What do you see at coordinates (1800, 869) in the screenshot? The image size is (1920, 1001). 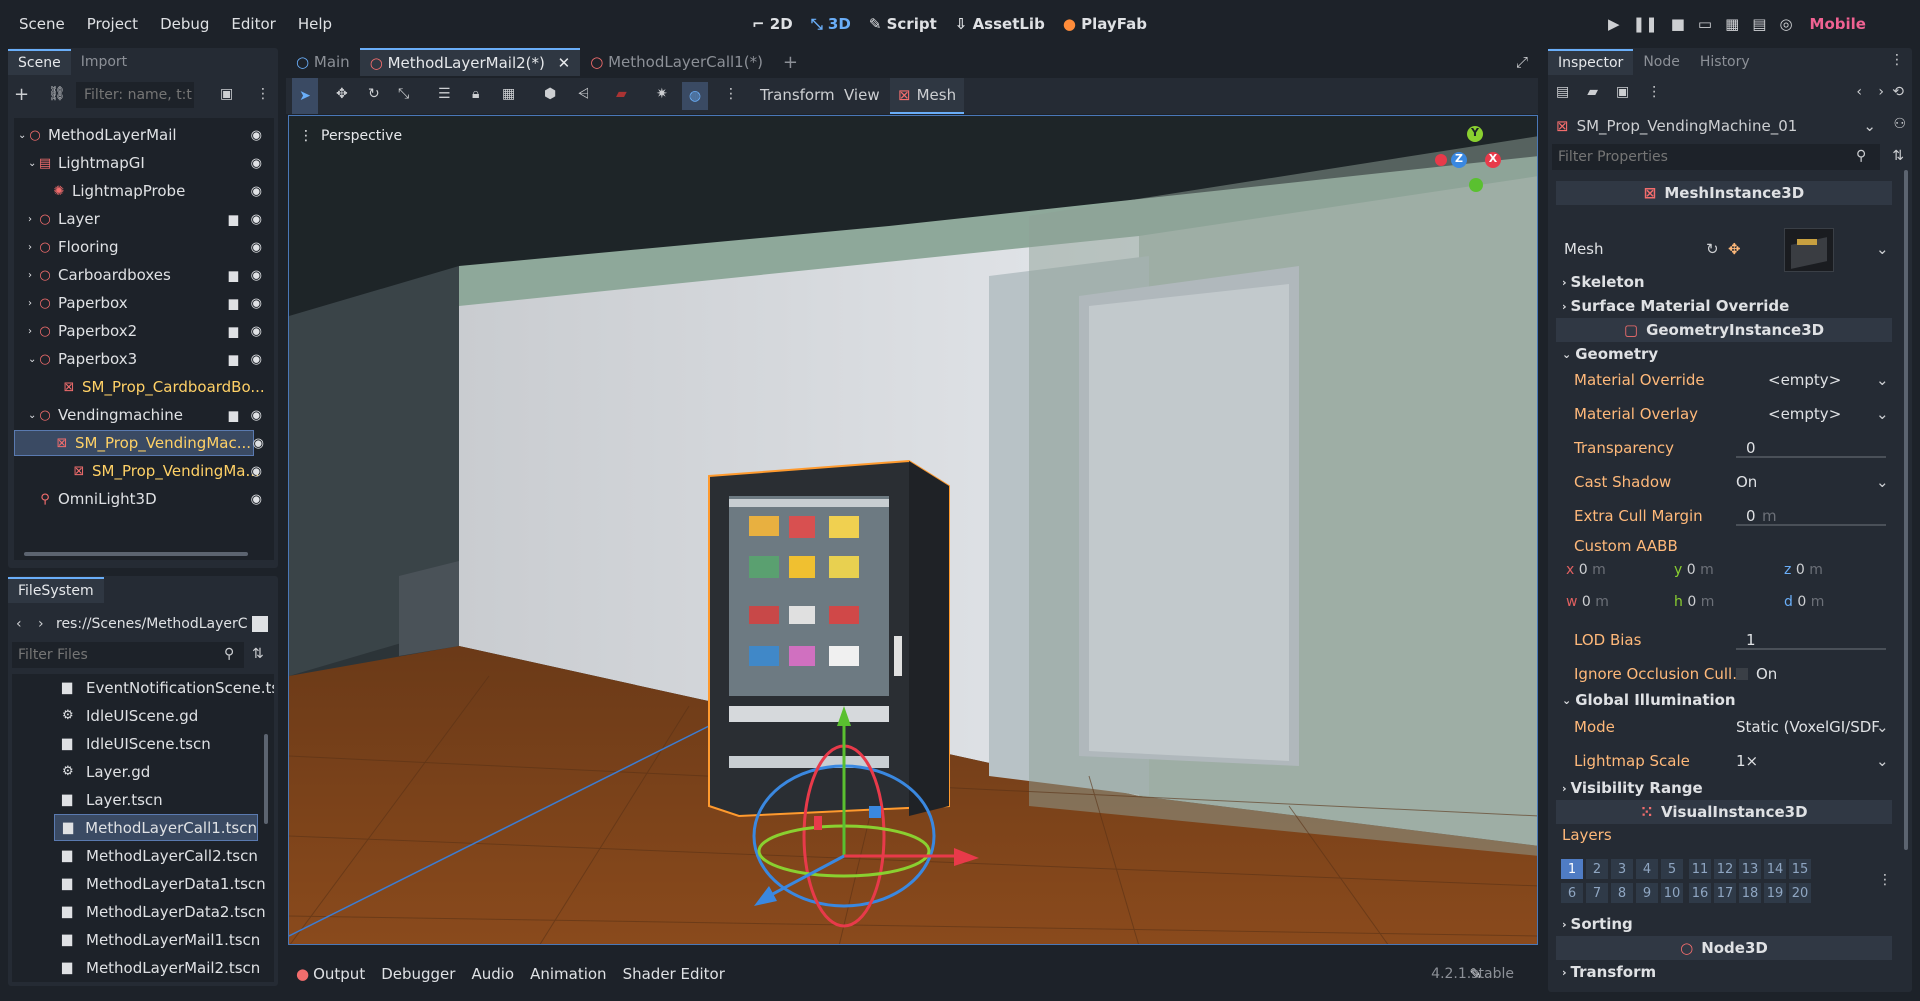 I see `layer-cell: 15` at bounding box center [1800, 869].